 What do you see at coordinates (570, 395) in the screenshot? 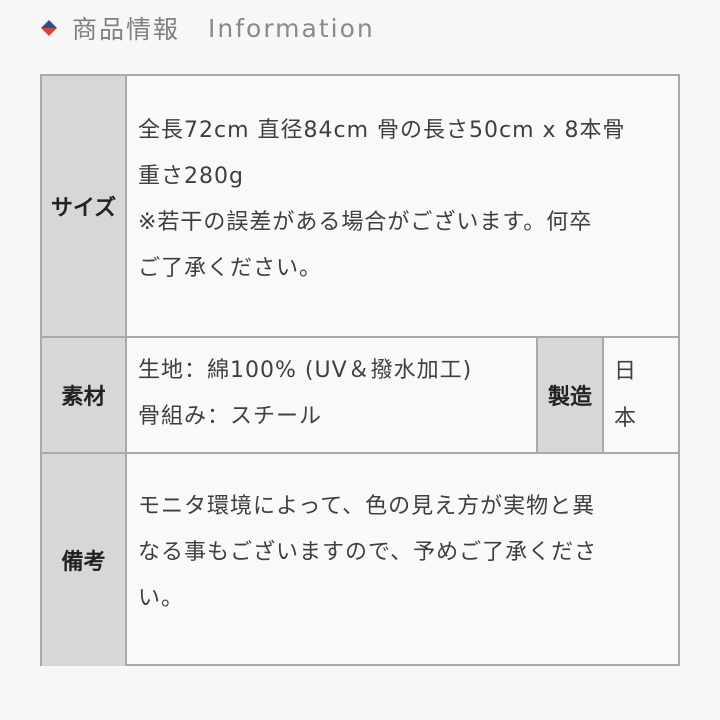
I see `origin-label: 製造` at bounding box center [570, 395].